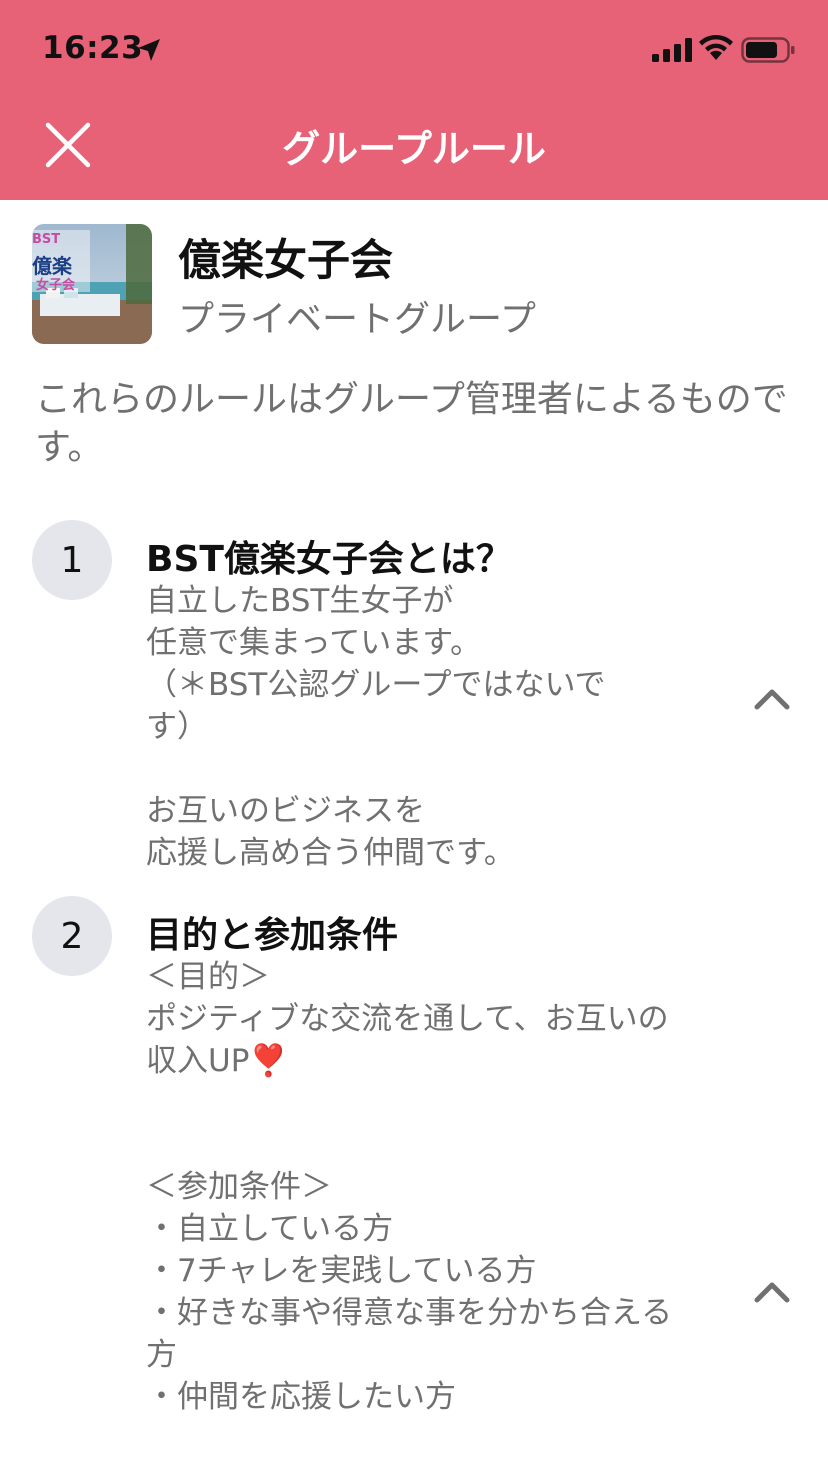 This screenshot has height=1459, width=828. What do you see at coordinates (409, 1313) in the screenshot?
I see `rule-line: ・好きな事や得意な事を分かち合える` at bounding box center [409, 1313].